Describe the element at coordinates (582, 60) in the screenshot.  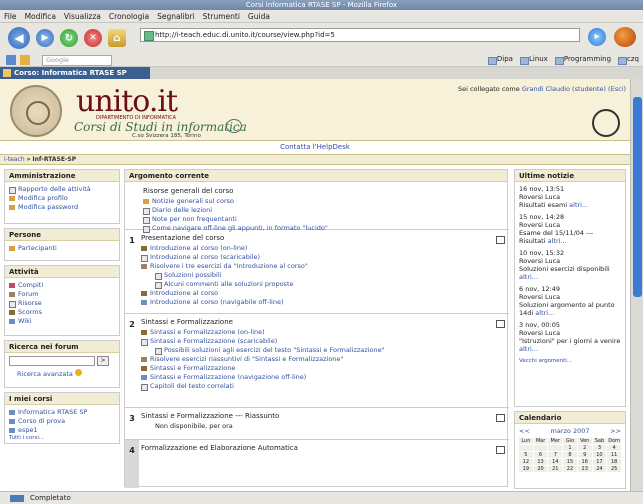
I see `bookmark-programming: Programming` at that location.